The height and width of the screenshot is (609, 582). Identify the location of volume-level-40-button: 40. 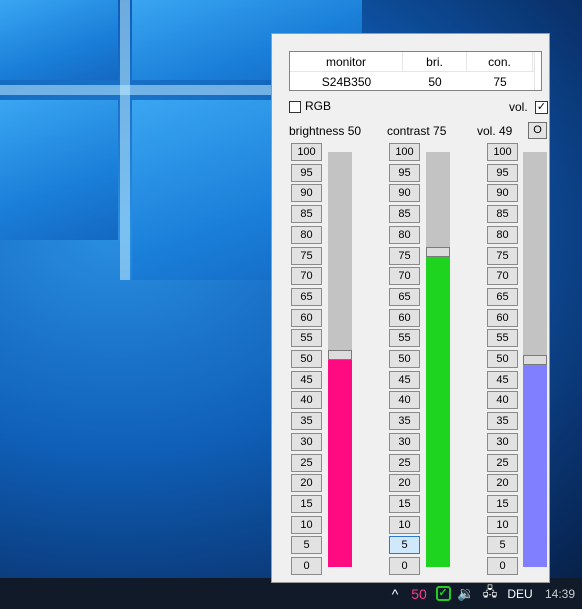
(502, 400).